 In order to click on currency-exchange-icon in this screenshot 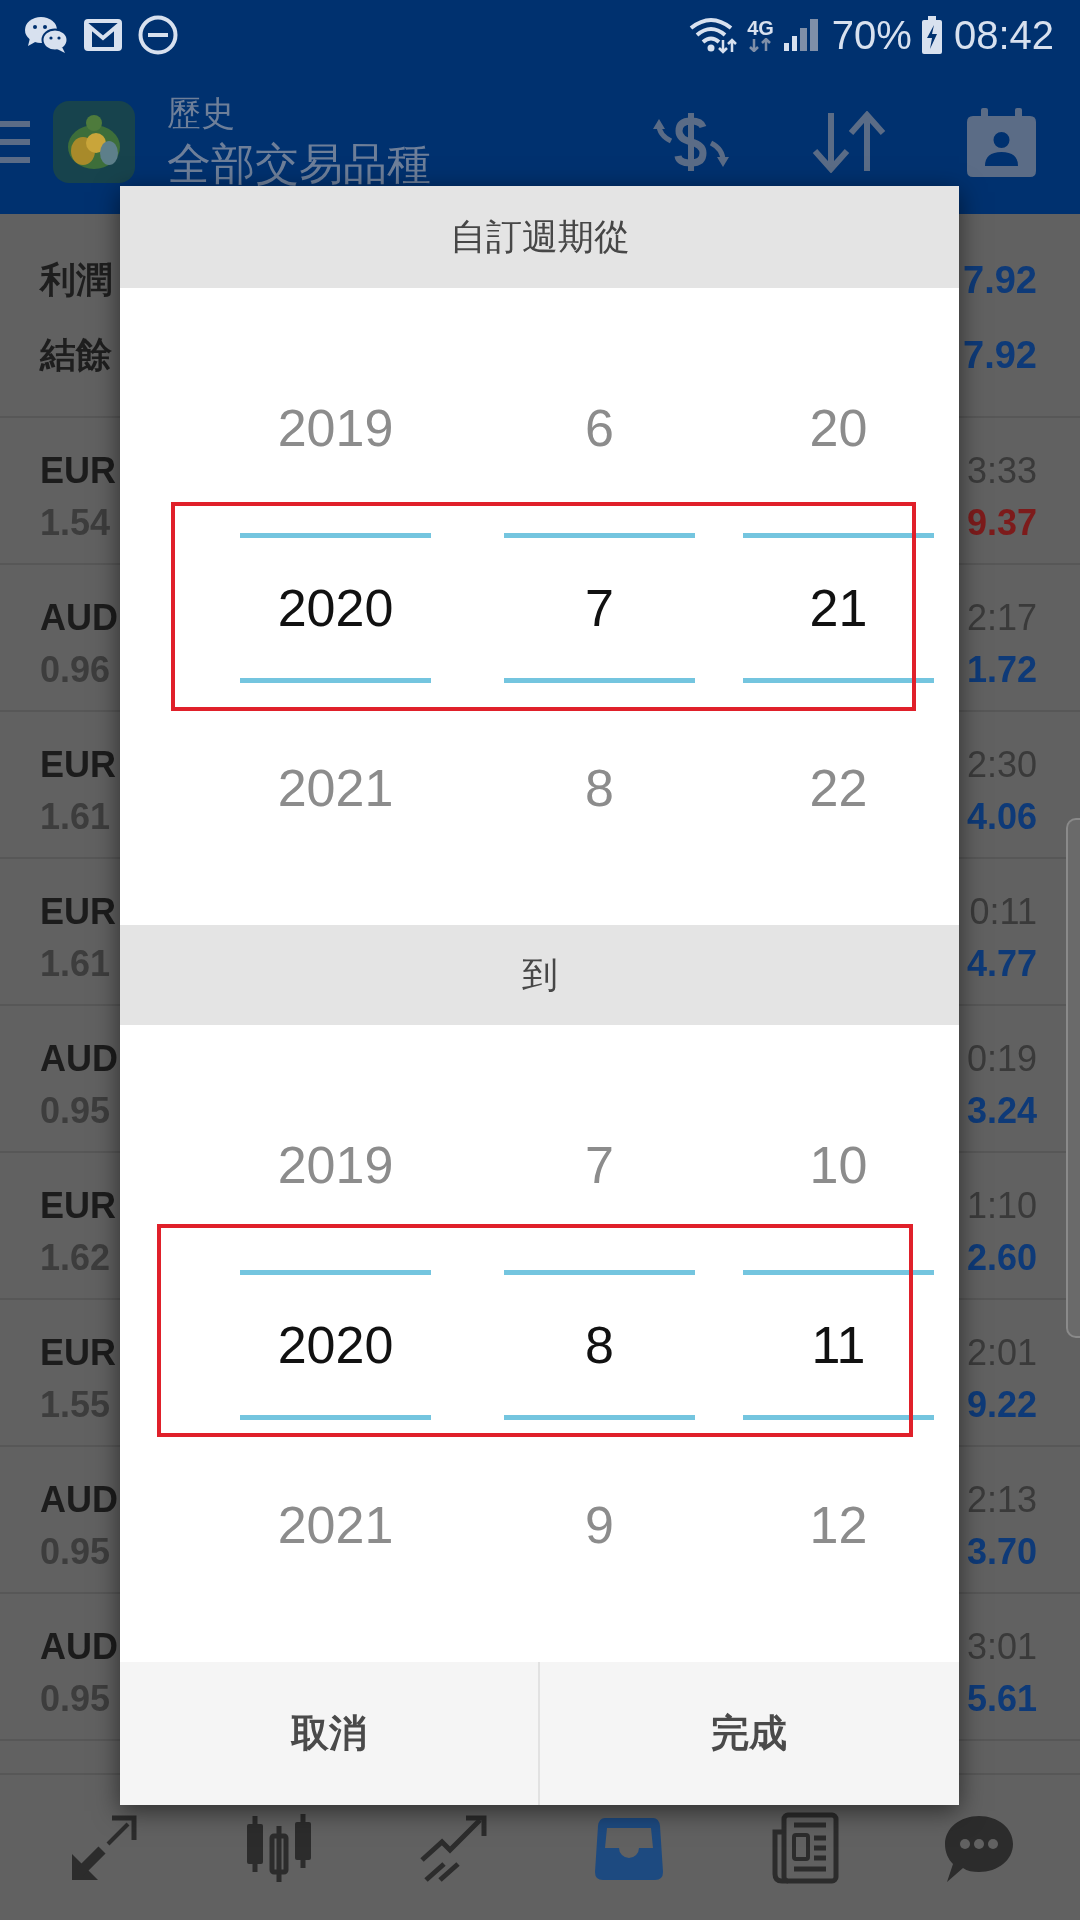, I will do `click(691, 142)`.